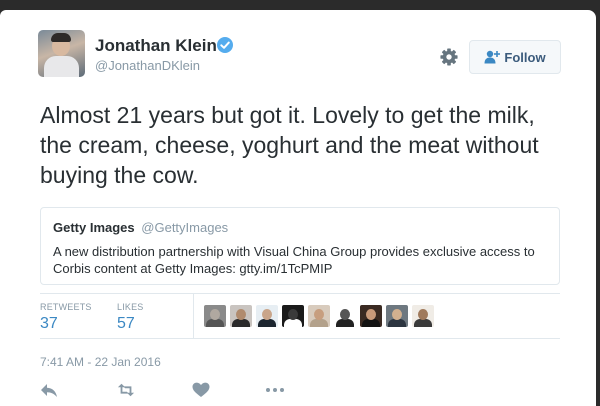  What do you see at coordinates (49, 390) in the screenshot?
I see `reply-icon` at bounding box center [49, 390].